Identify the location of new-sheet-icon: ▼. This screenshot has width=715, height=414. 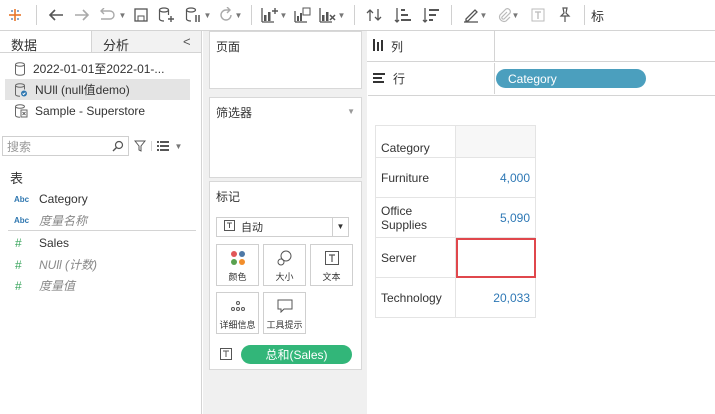
(274, 15).